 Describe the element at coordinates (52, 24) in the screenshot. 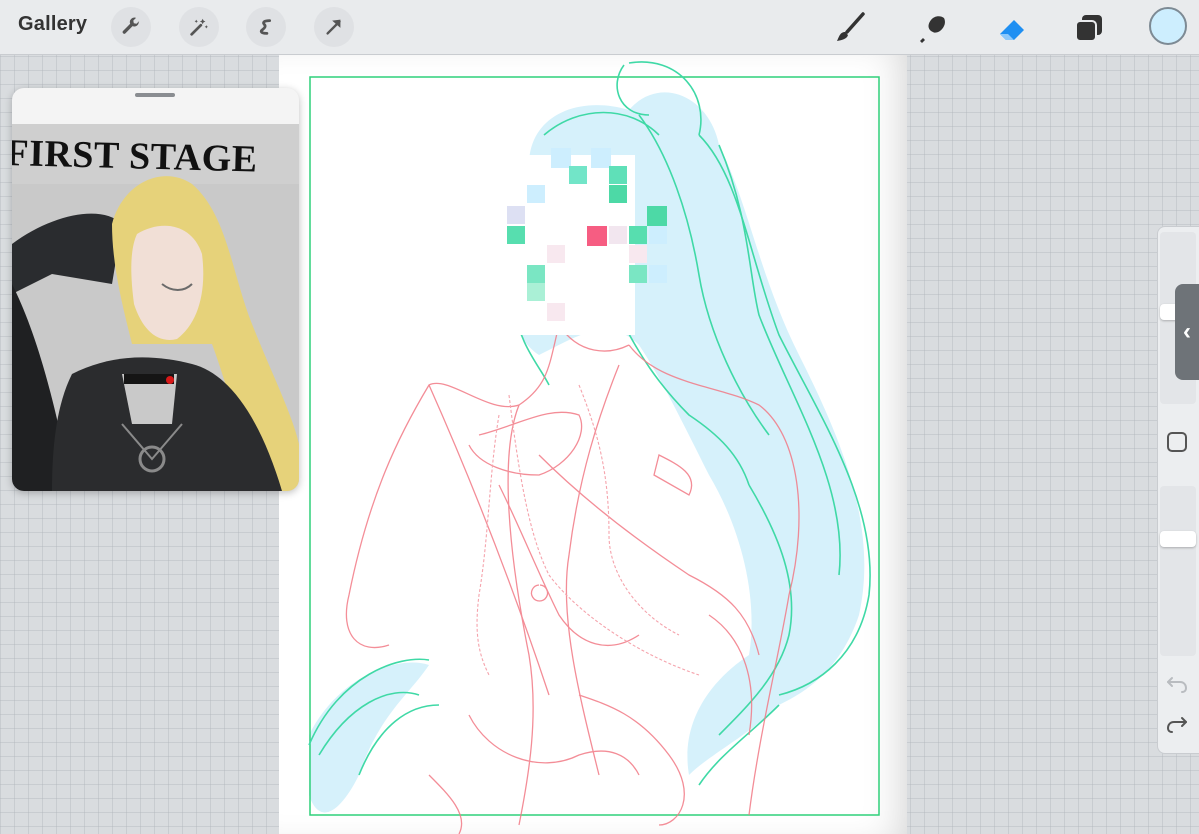

I see `gallery-button: Gallery` at that location.